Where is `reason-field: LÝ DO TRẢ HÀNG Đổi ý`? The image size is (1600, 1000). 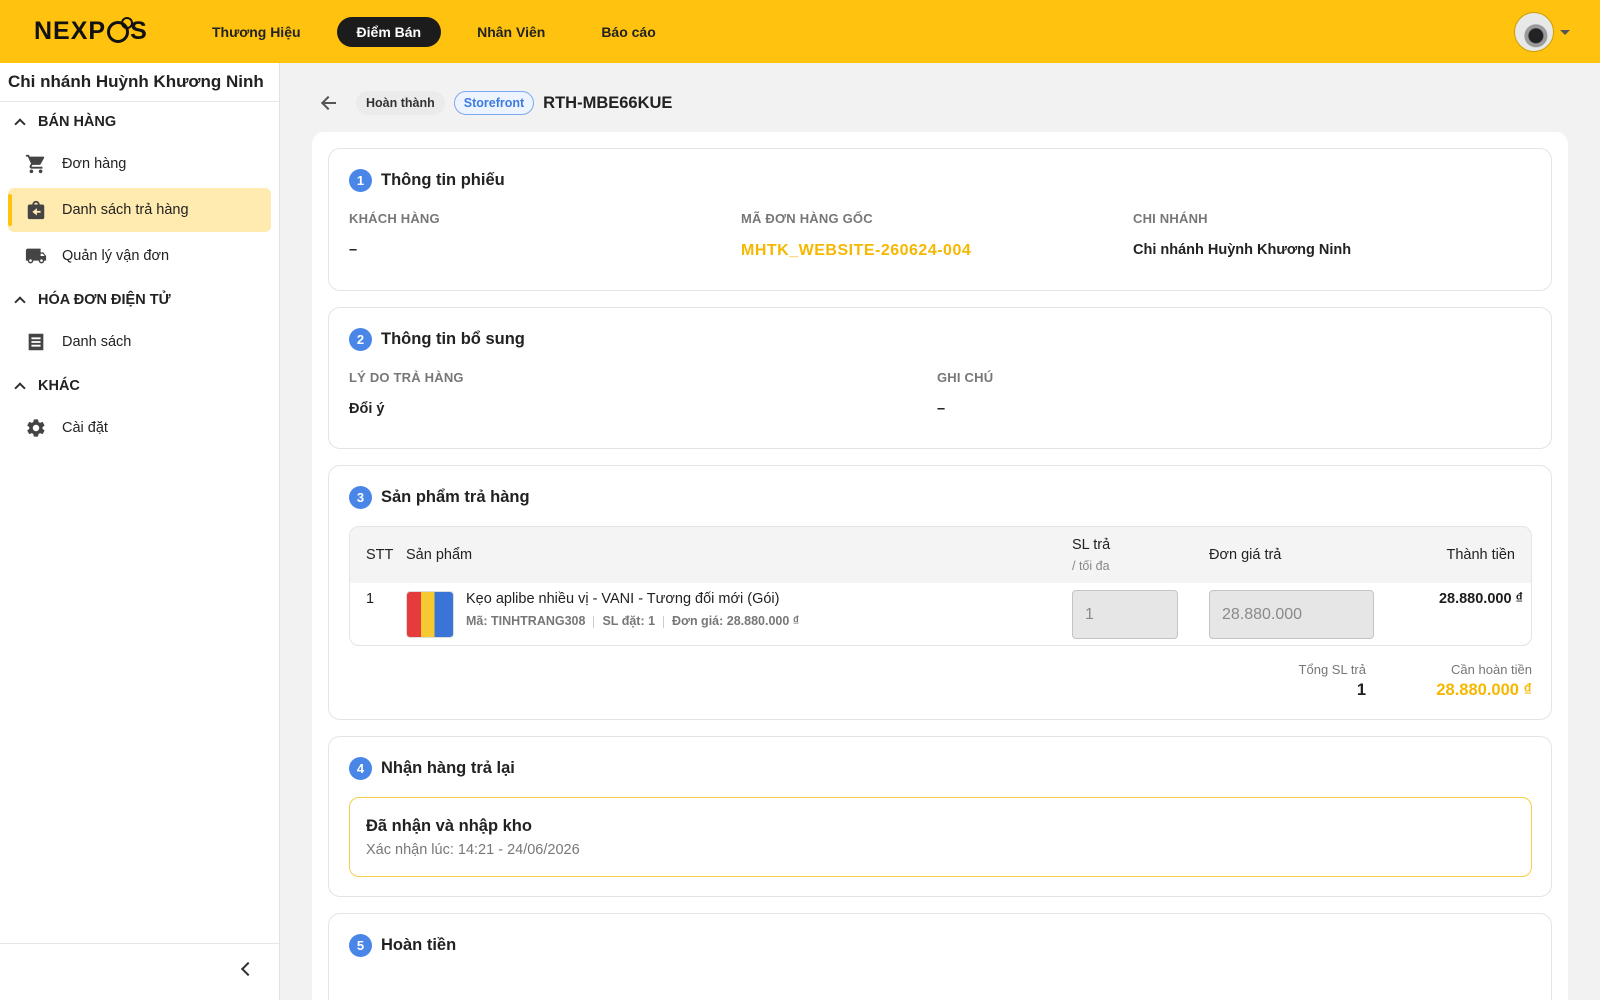 reason-field: LÝ DO TRẢ HÀNG Đổi ý is located at coordinates (406, 393).